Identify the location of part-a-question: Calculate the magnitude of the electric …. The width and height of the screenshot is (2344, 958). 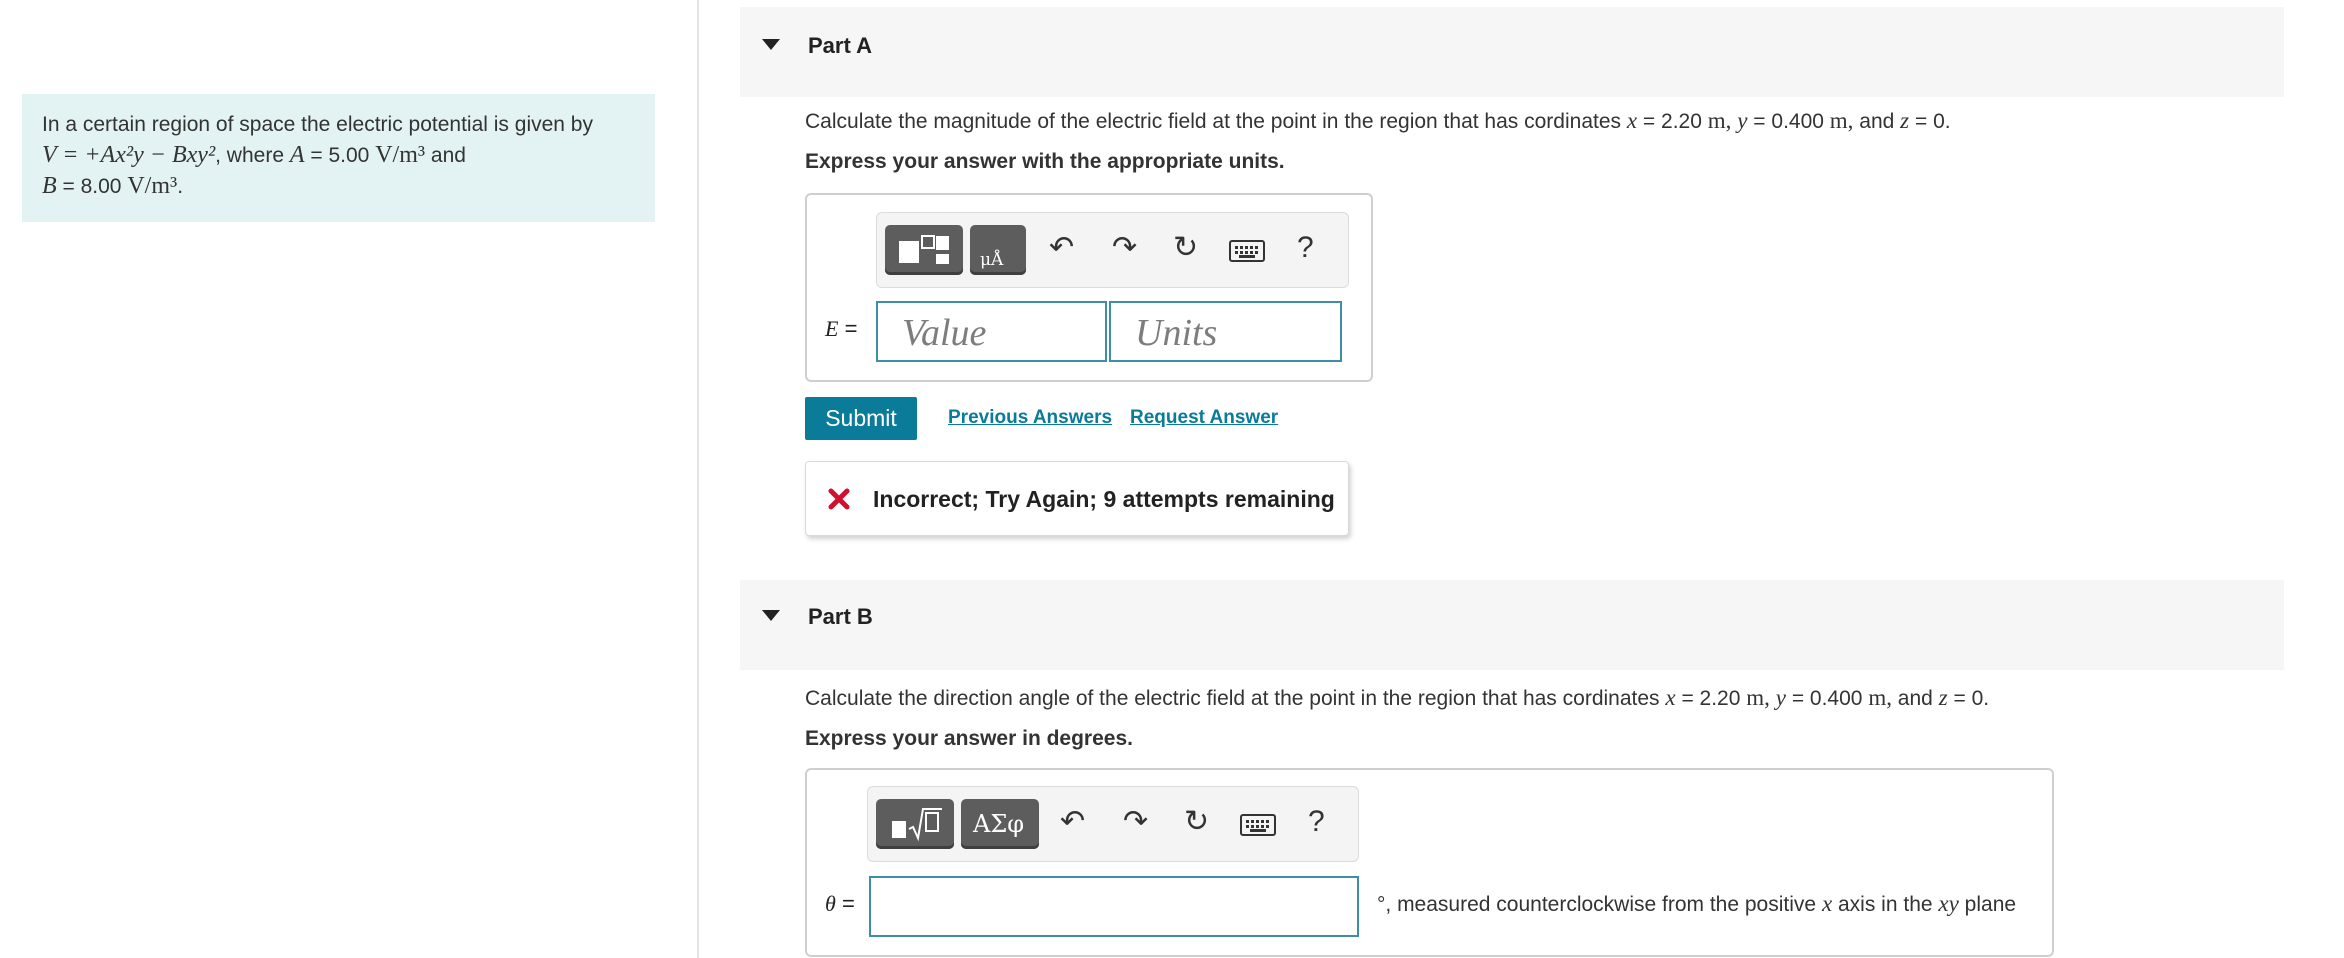
(1378, 121).